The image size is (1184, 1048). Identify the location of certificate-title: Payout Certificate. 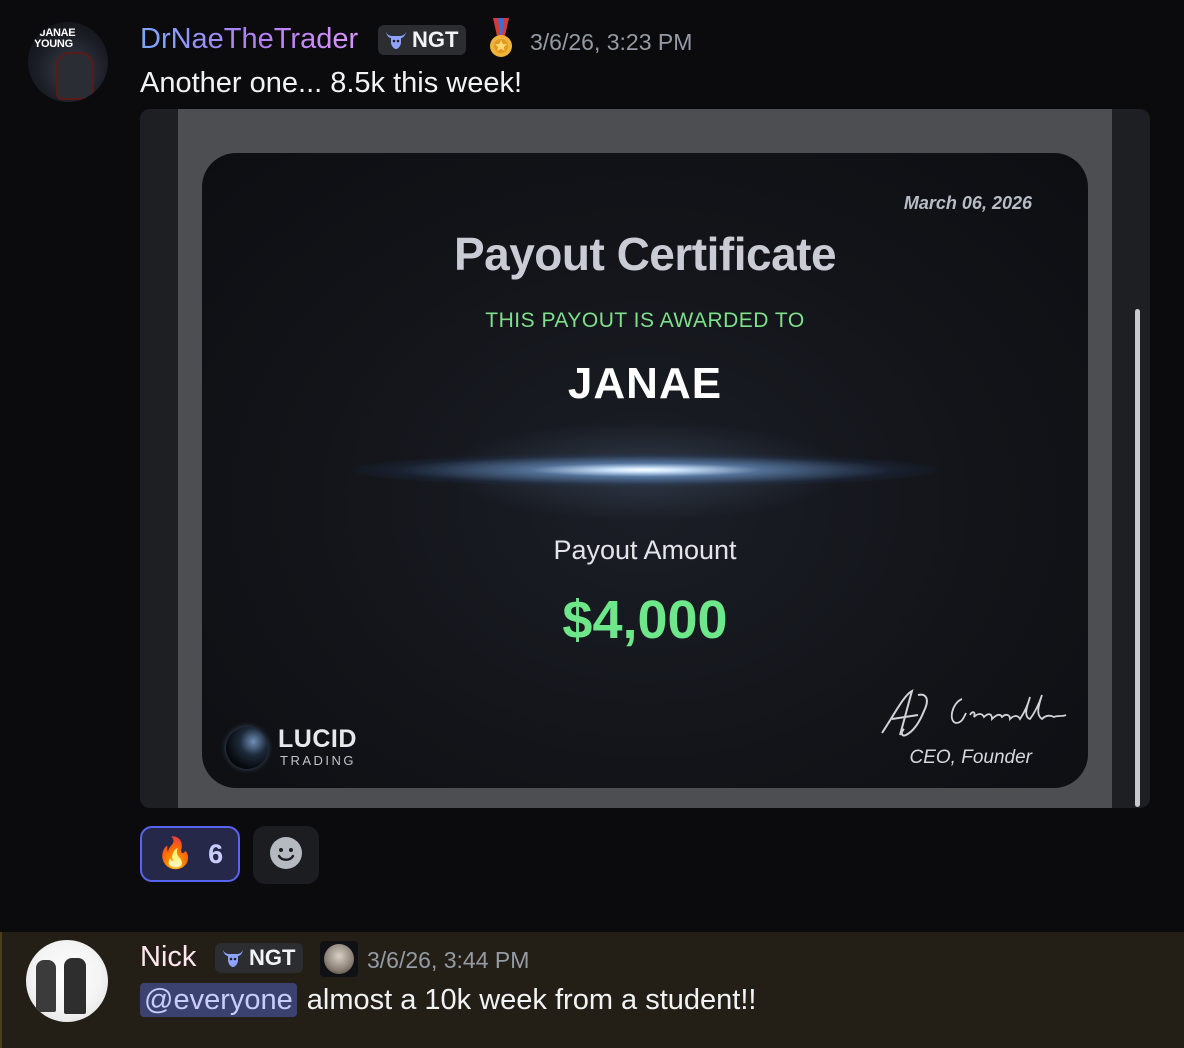
(645, 254).